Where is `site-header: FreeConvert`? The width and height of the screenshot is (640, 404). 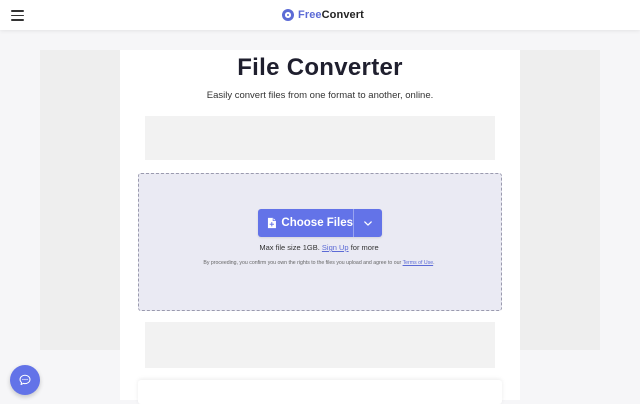
site-header: FreeConvert is located at coordinates (320, 15).